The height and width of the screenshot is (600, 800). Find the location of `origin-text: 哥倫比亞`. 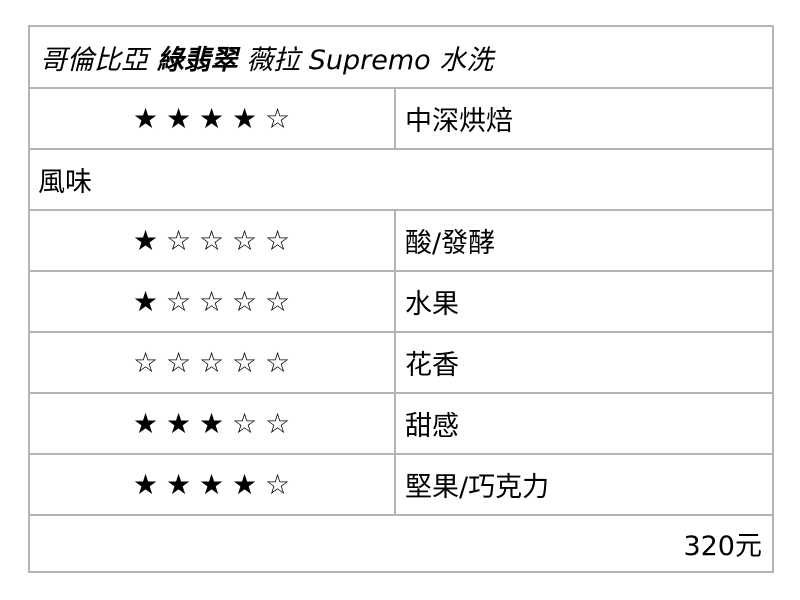

origin-text: 哥倫比亞 is located at coordinates (94, 60).